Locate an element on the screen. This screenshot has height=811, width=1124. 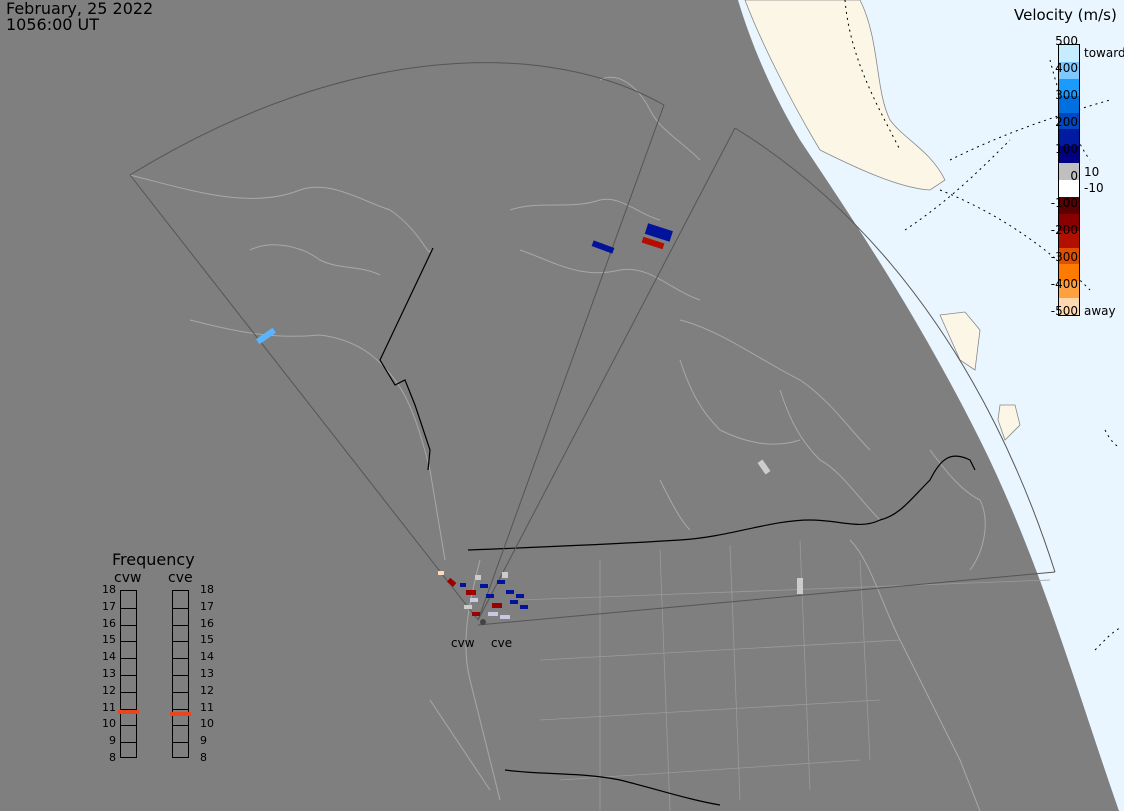
colorbar-tick-label: -200 is located at coordinates (1064, 230).